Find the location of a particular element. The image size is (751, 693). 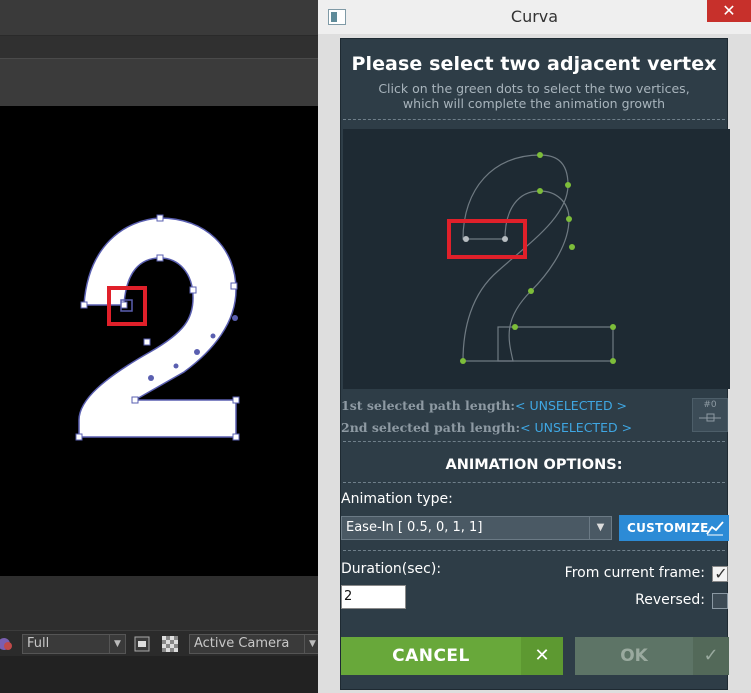

from-current-frame-label: From current frame: is located at coordinates (634, 573).